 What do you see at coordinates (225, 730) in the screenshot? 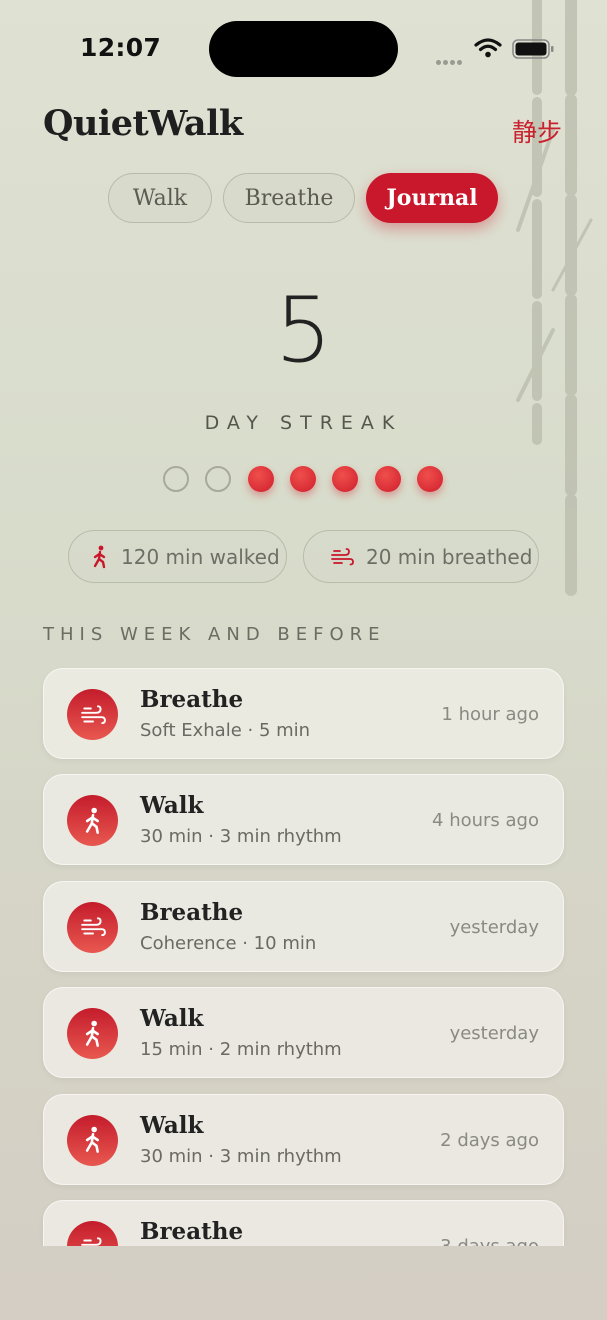
I see `session-detail: Soft Exhale · 5 min` at bounding box center [225, 730].